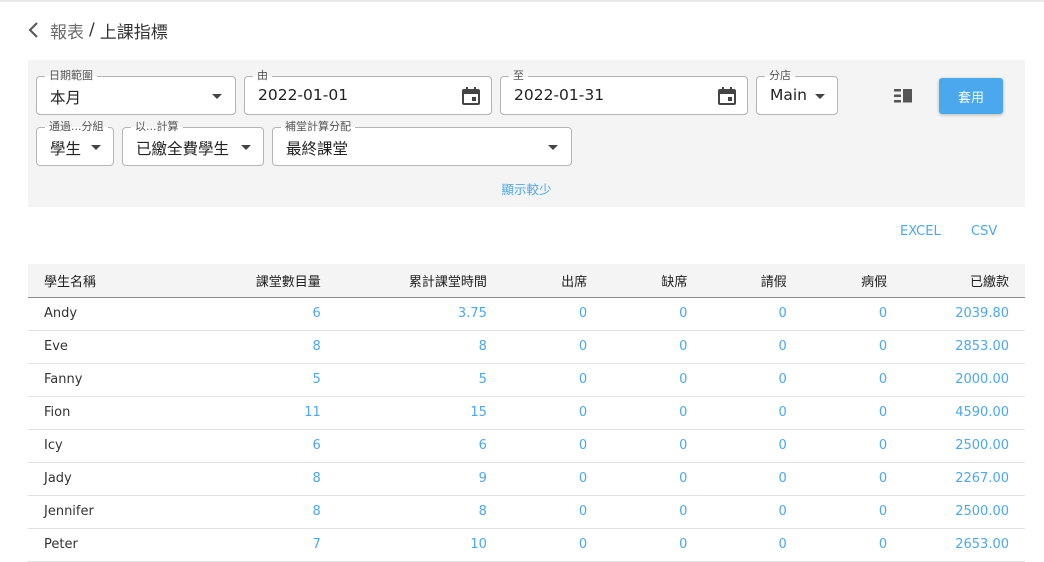 The height and width of the screenshot is (562, 1044). What do you see at coordinates (67, 30) in the screenshot?
I see `breadcrumb-parent: 報表` at bounding box center [67, 30].